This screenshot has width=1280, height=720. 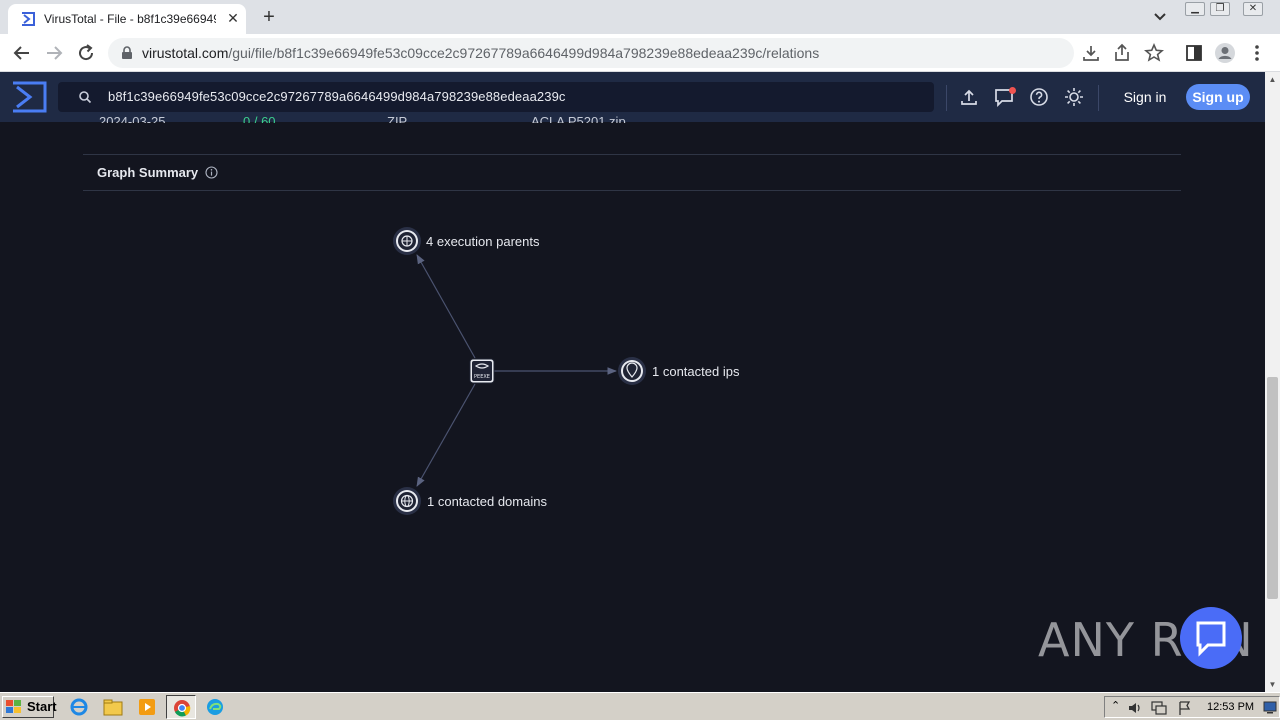 What do you see at coordinates (1154, 53) in the screenshot?
I see `bookmark-star-icon` at bounding box center [1154, 53].